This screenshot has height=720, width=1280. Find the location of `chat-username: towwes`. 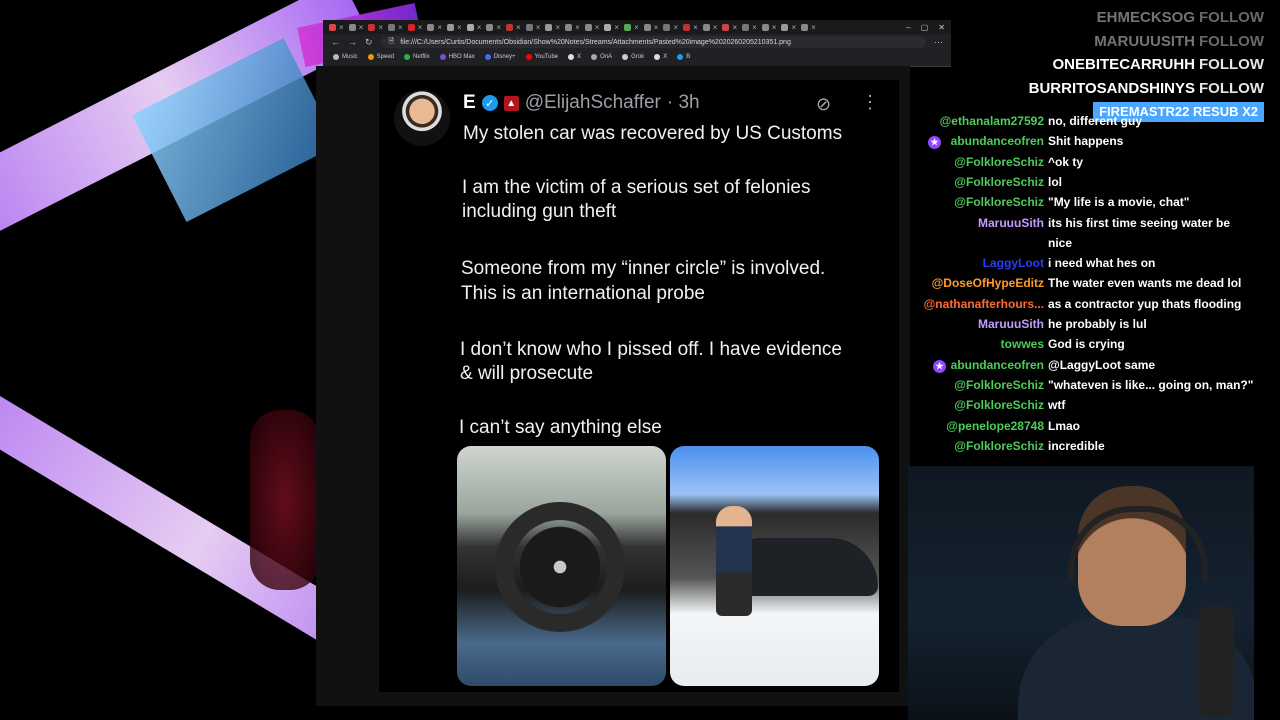

chat-username: towwes is located at coordinates (1022, 344).